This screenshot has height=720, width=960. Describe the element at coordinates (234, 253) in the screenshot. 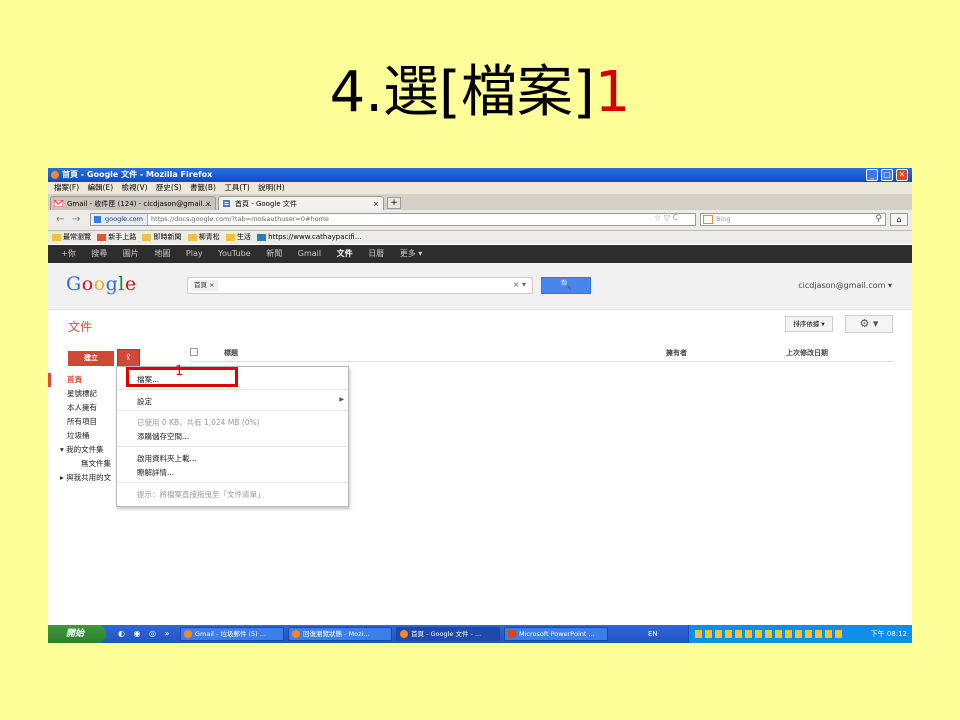

I see `gbar-youtube: YouTube` at that location.